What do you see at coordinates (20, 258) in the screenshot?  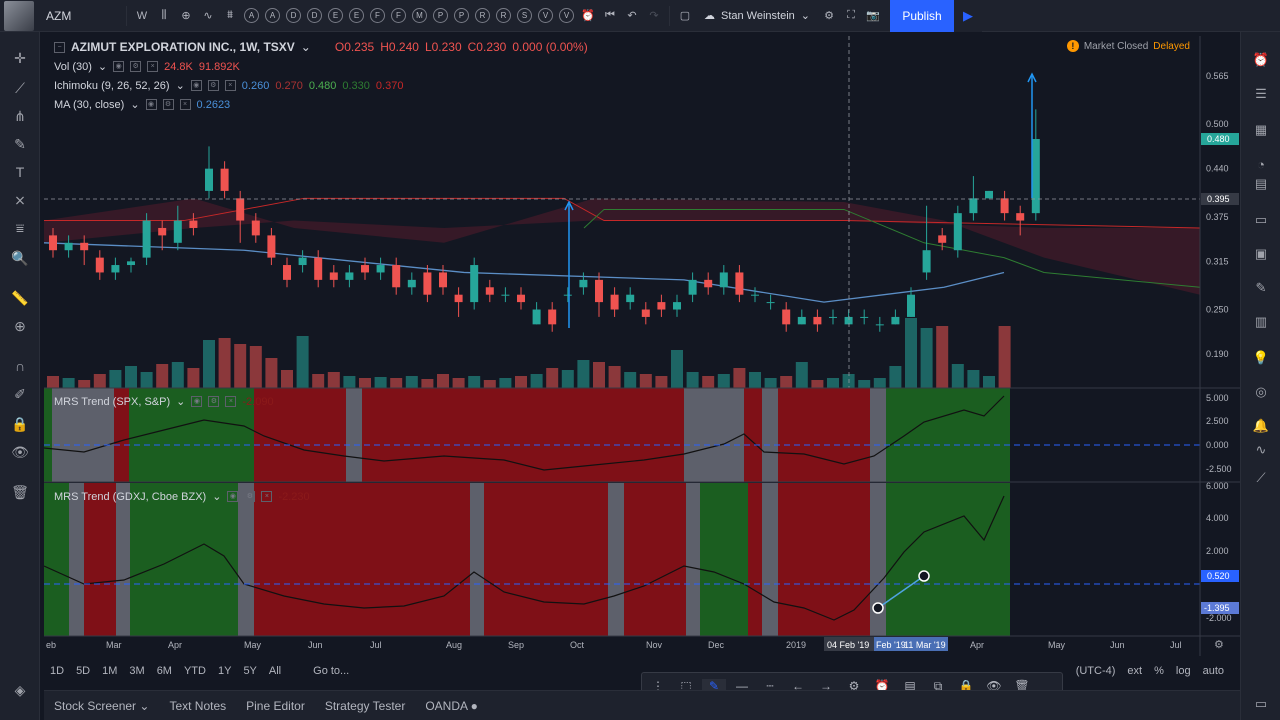 I see `zoom-icon: 🔍` at bounding box center [20, 258].